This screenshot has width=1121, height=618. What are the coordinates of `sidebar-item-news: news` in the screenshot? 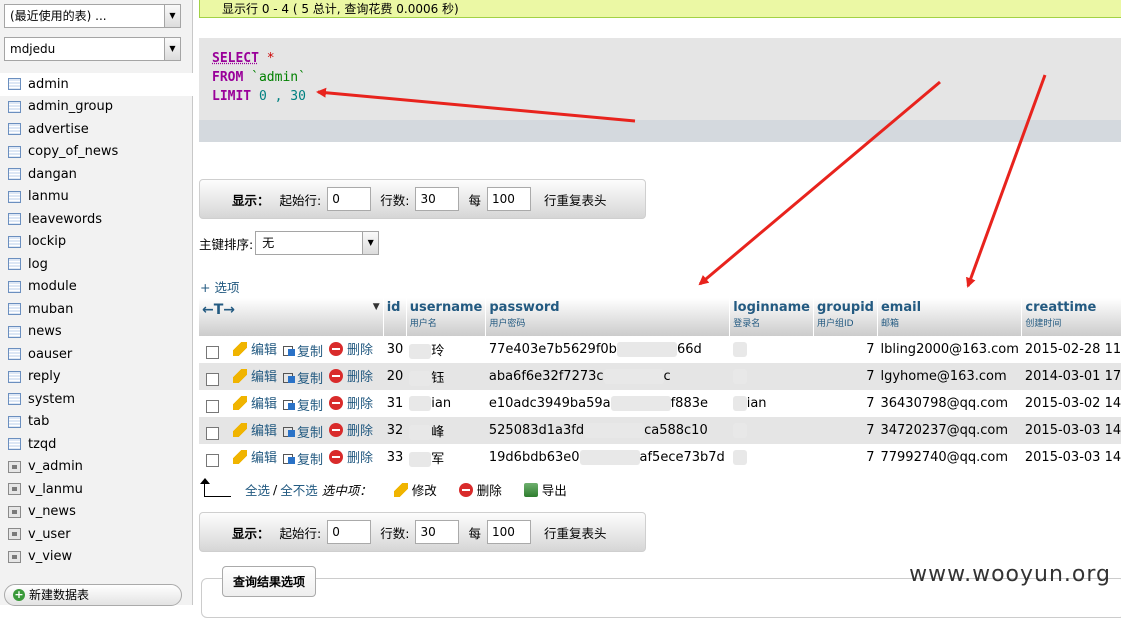 It's located at (96, 332).